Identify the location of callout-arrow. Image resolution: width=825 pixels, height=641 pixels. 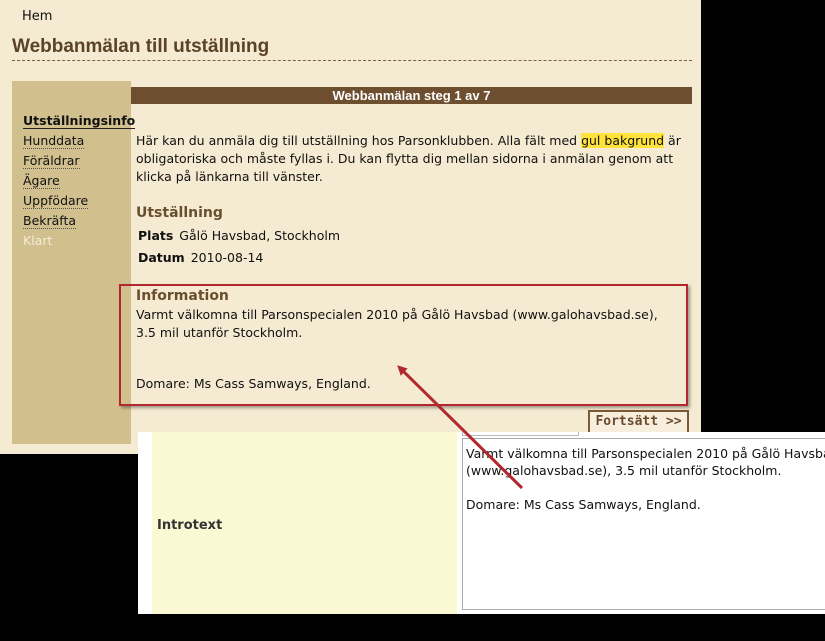
(460, 427).